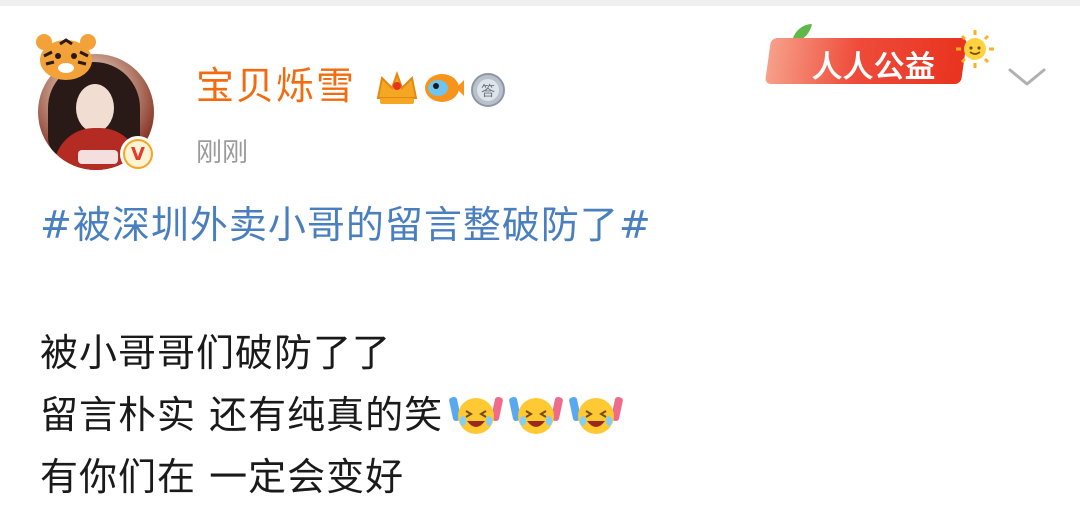 This screenshot has width=1080, height=523. Describe the element at coordinates (99, 102) in the screenshot. I see `user-avatar: V` at that location.